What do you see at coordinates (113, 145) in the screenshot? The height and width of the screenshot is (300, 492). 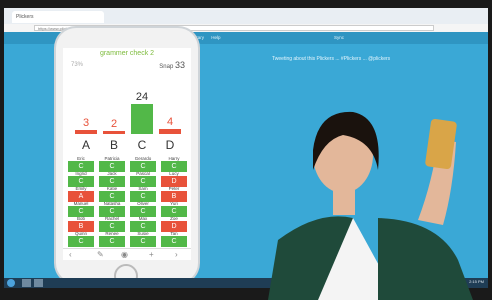 I see `answer-letter-b: B` at bounding box center [113, 145].